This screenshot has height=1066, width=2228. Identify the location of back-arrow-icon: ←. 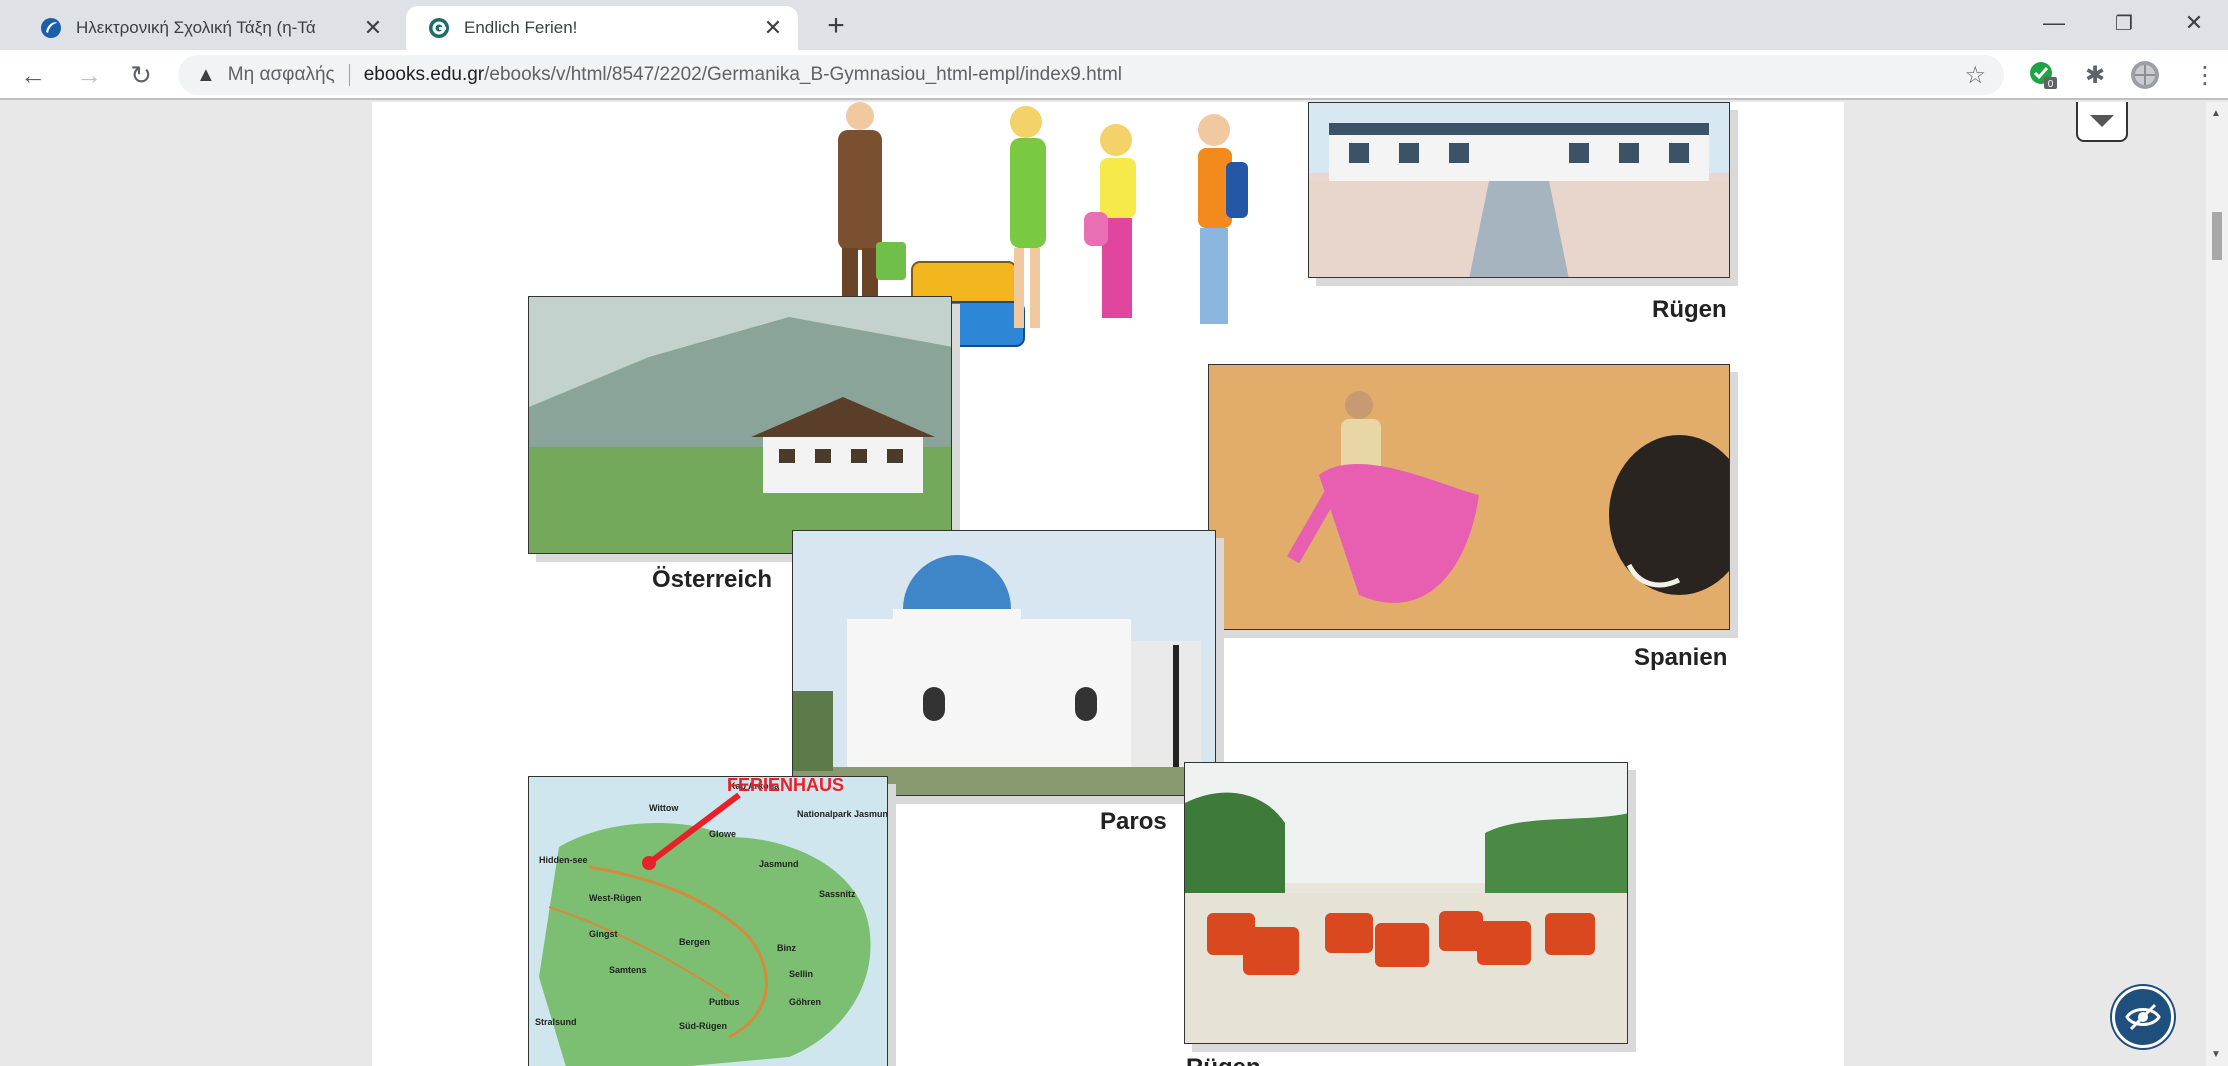
(33, 75).